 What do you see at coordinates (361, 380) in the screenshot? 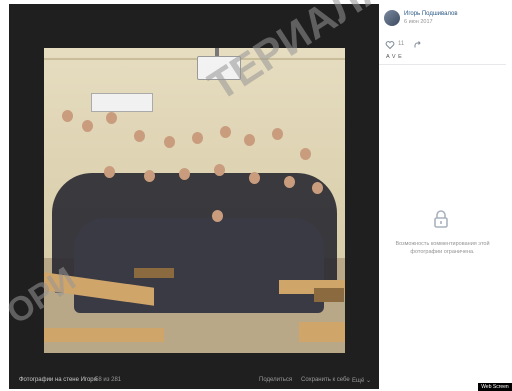
I see `more-button: Ещё ⌄` at bounding box center [361, 380].